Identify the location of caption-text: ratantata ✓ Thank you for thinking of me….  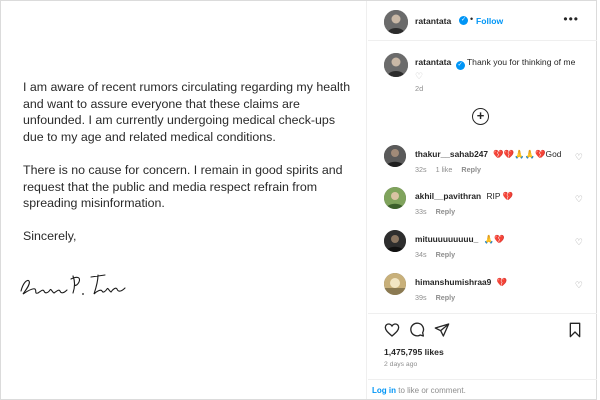
(500, 69).